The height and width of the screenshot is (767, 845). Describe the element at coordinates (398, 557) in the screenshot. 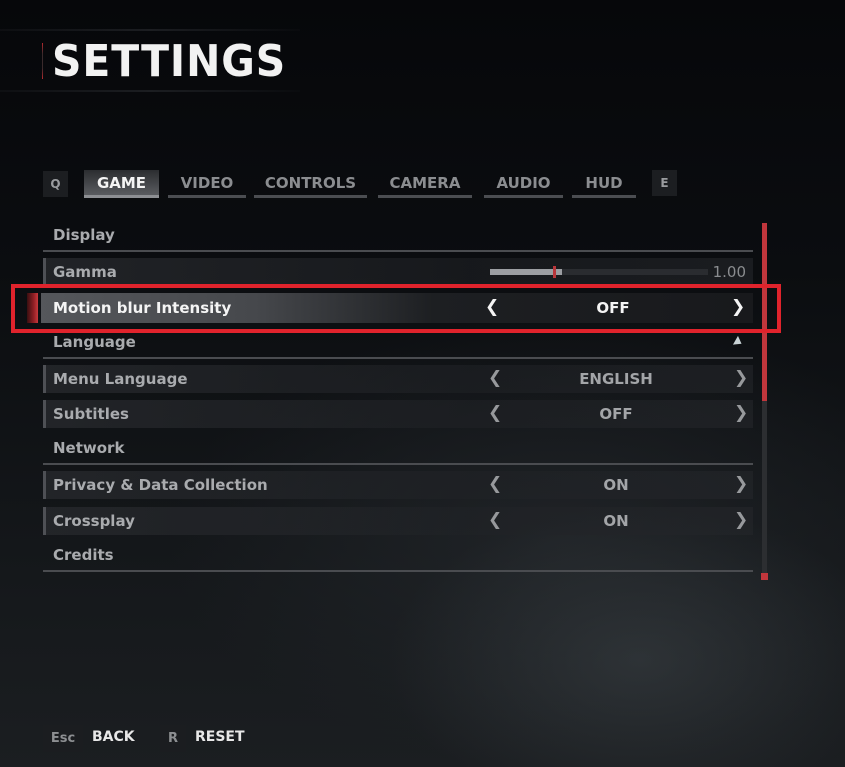

I see `section-header-credits: Credits` at that location.